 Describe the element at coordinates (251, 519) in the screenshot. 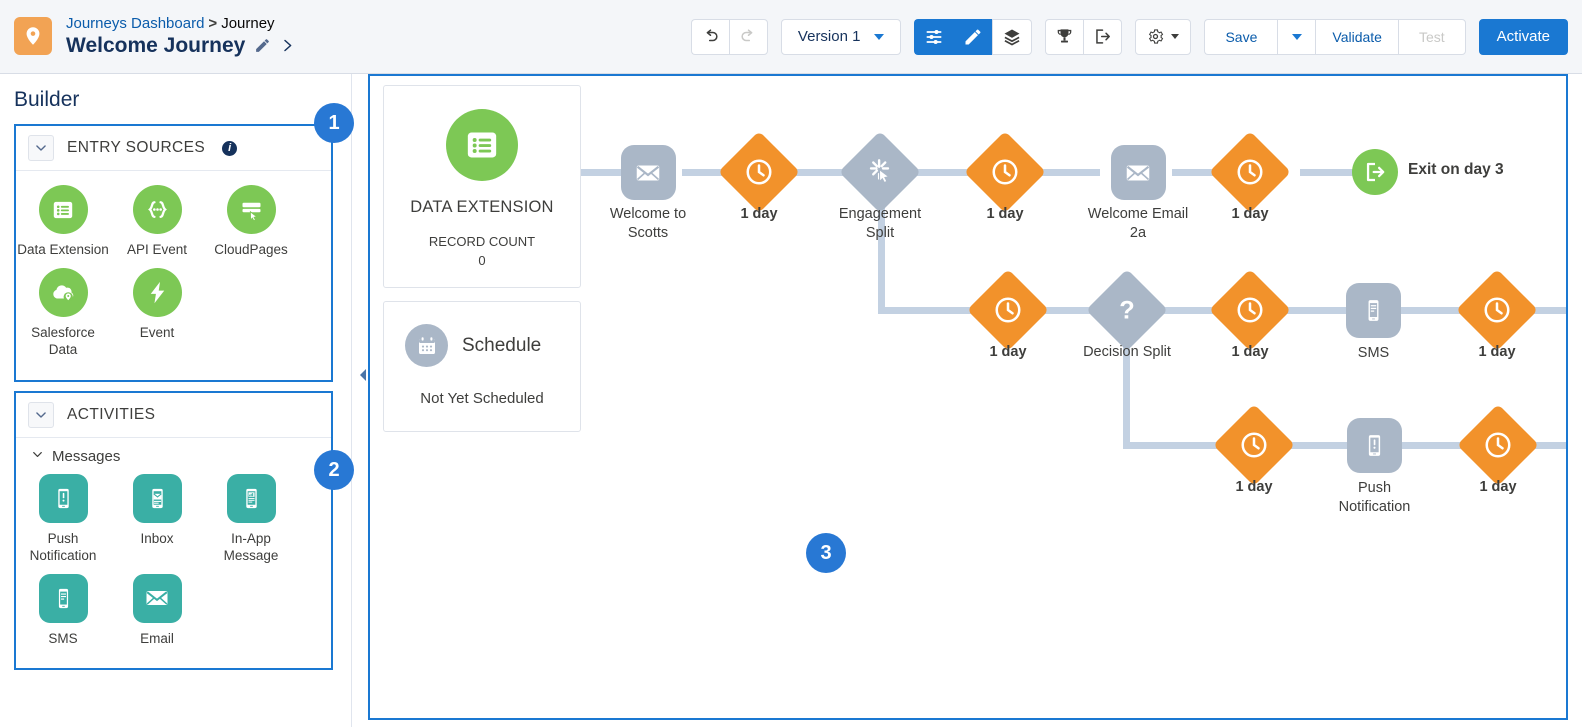

I see `activity-in-app-message: In-App Message` at that location.